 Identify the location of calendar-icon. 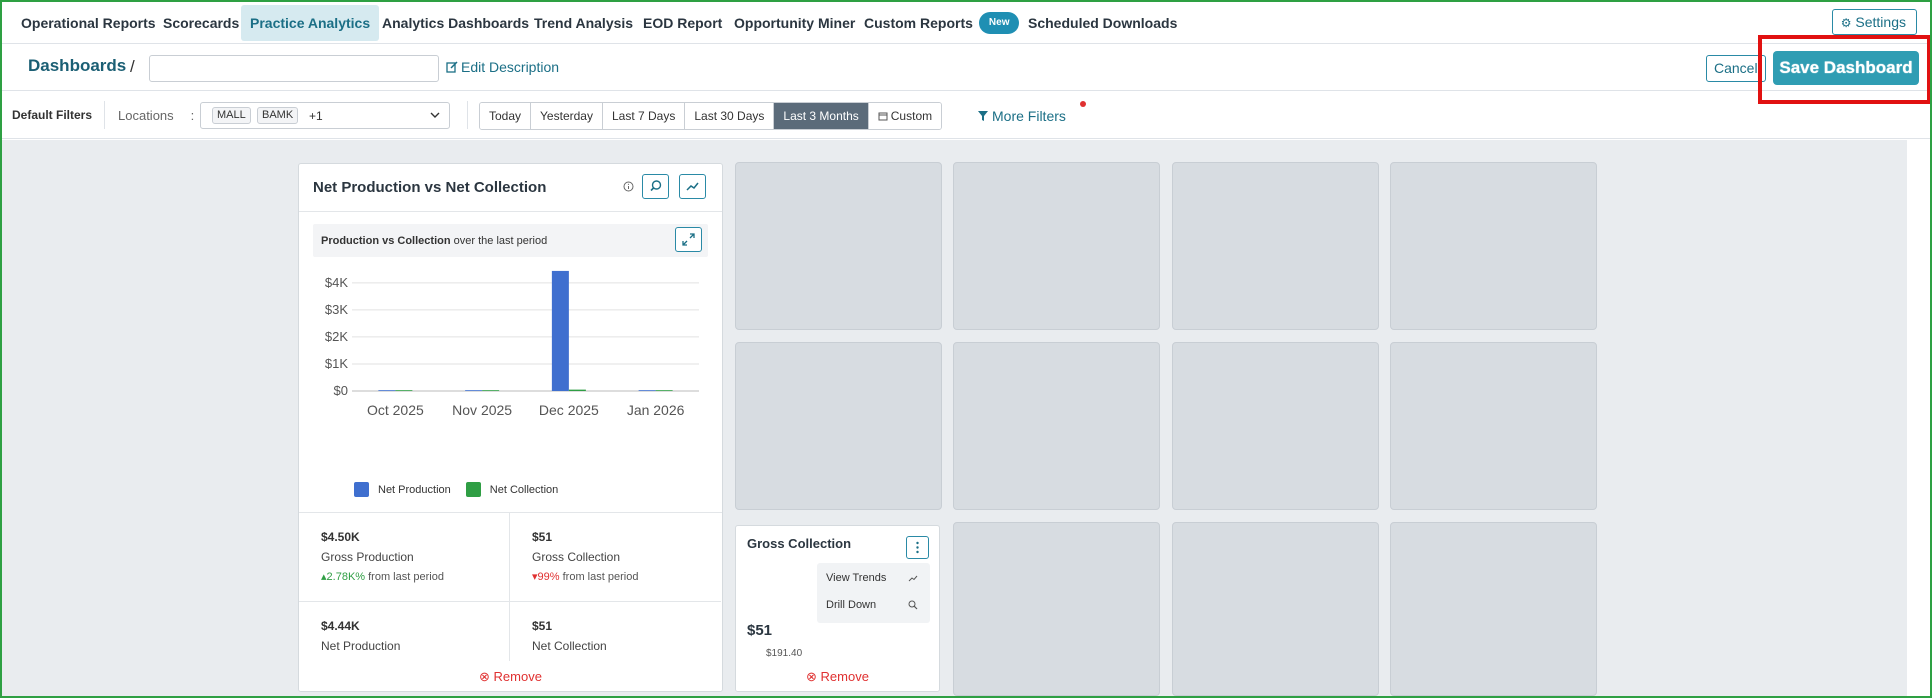
(883, 116).